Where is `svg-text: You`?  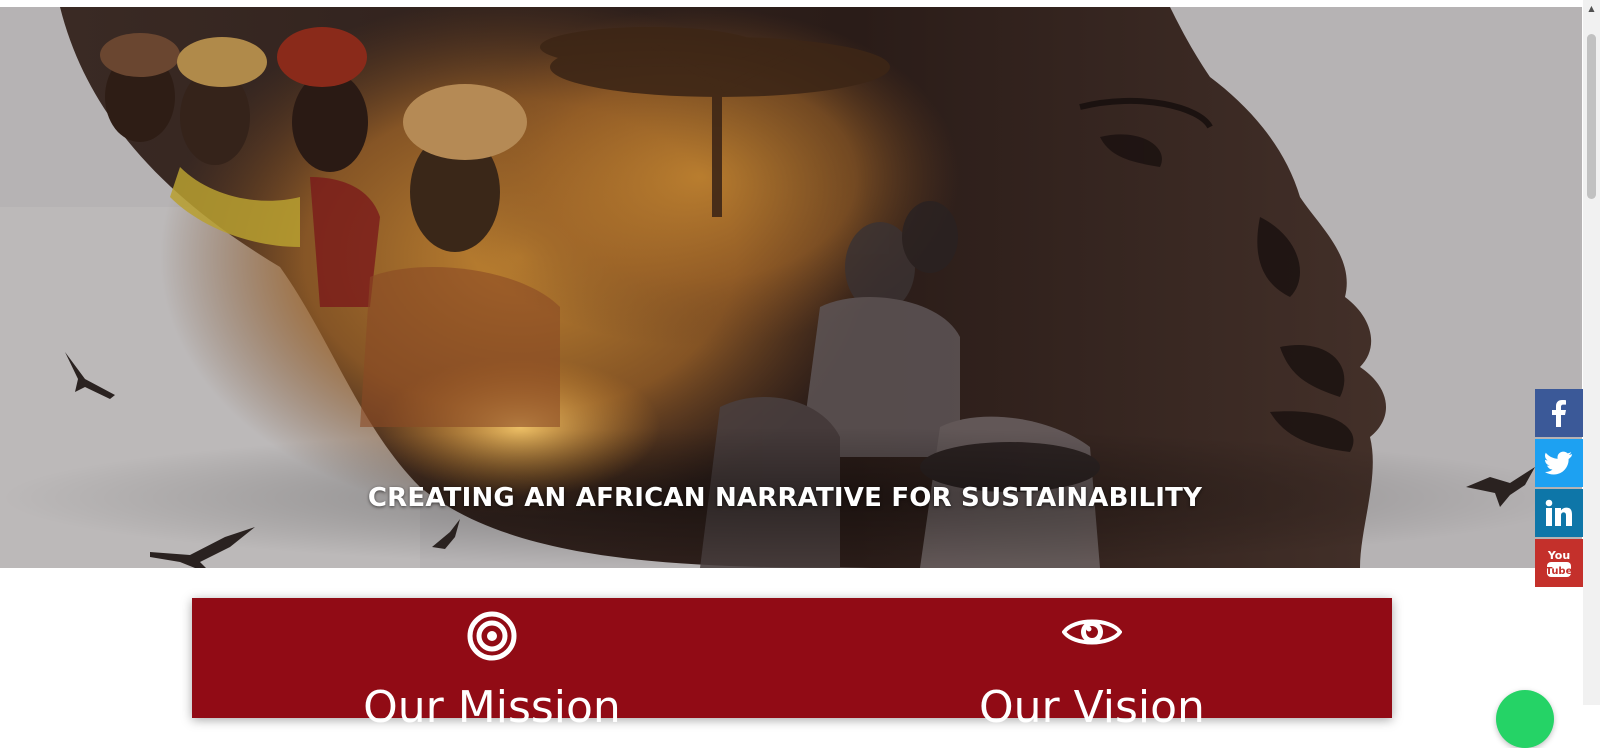
svg-text: You is located at coordinates (1558, 555).